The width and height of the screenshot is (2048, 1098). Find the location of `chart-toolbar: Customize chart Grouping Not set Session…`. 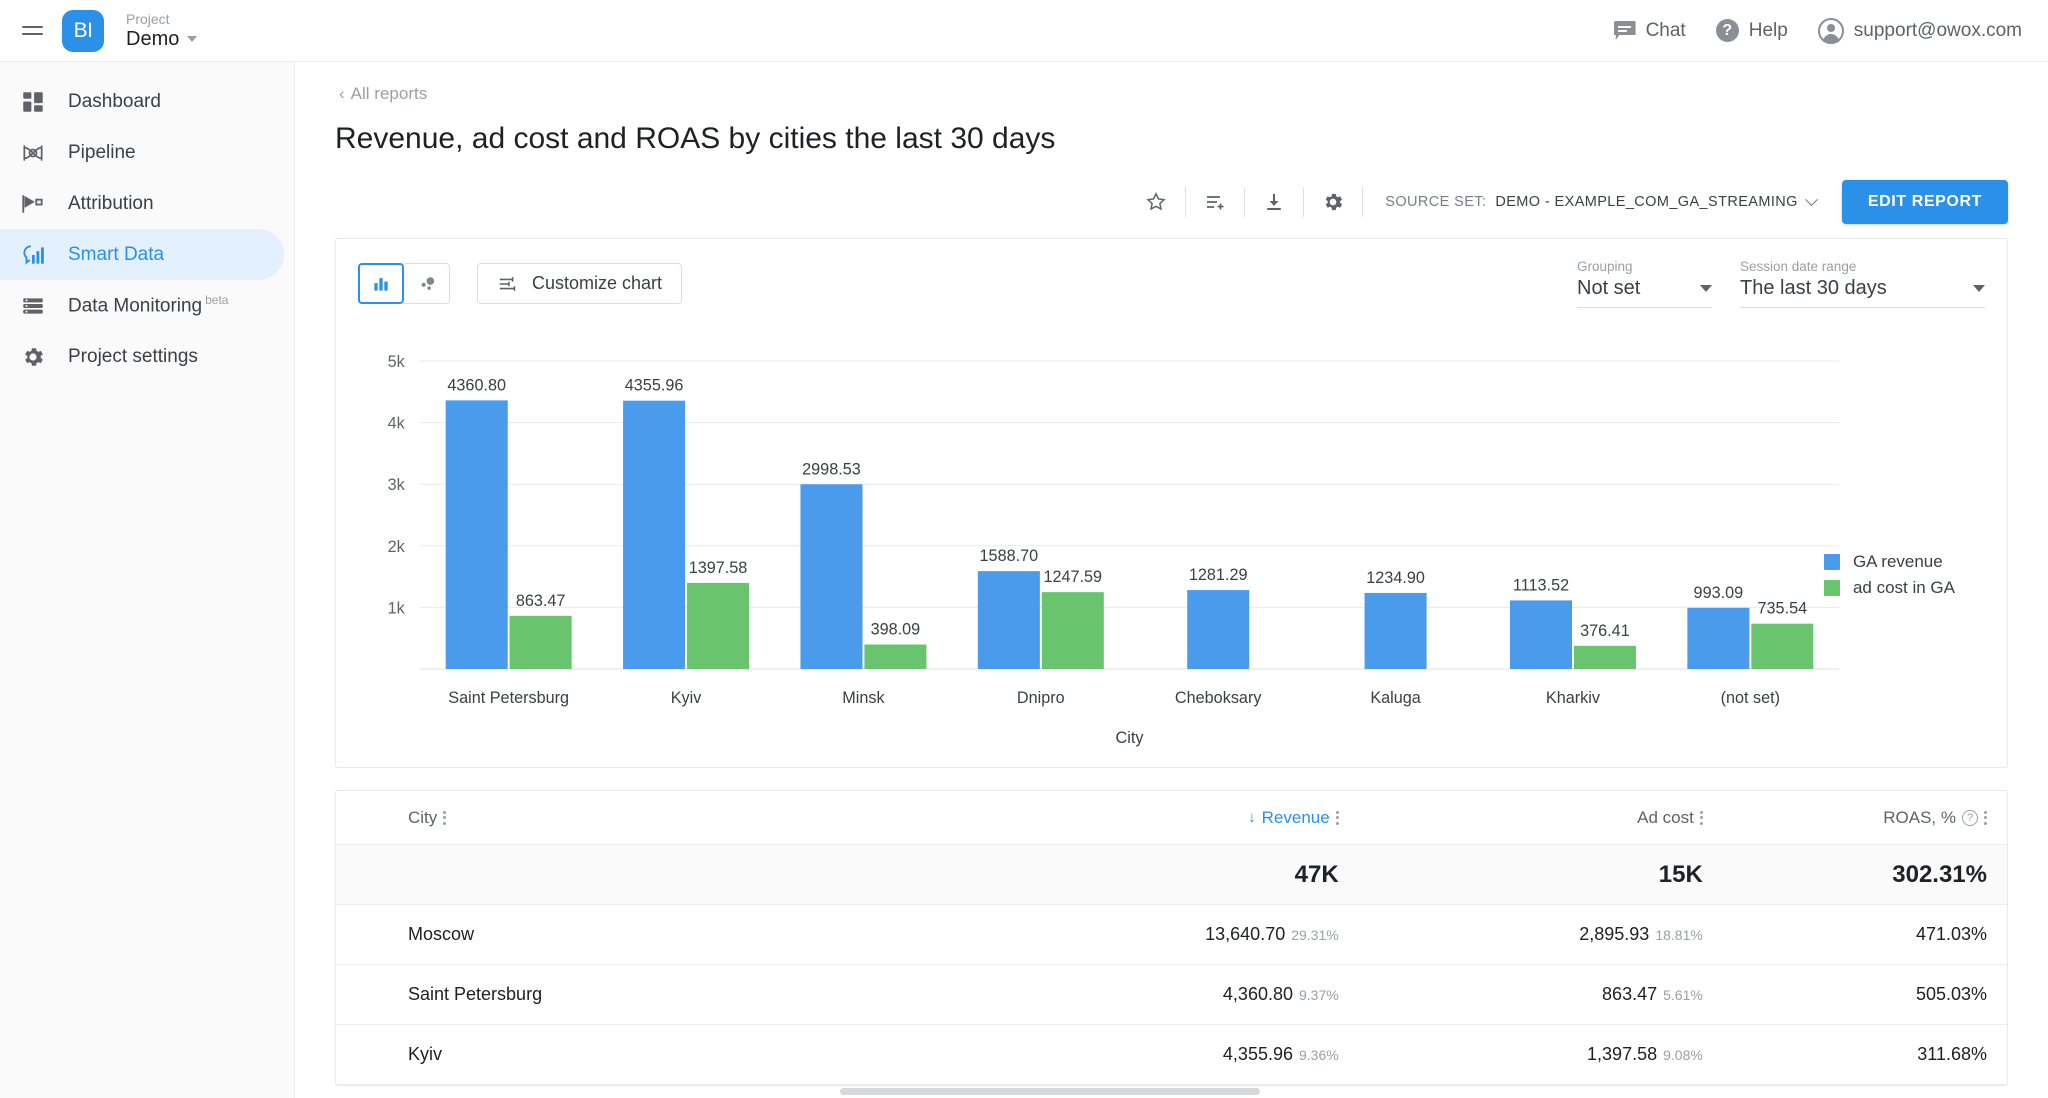

chart-toolbar: Customize chart Grouping Not set Session… is located at coordinates (1171, 273).